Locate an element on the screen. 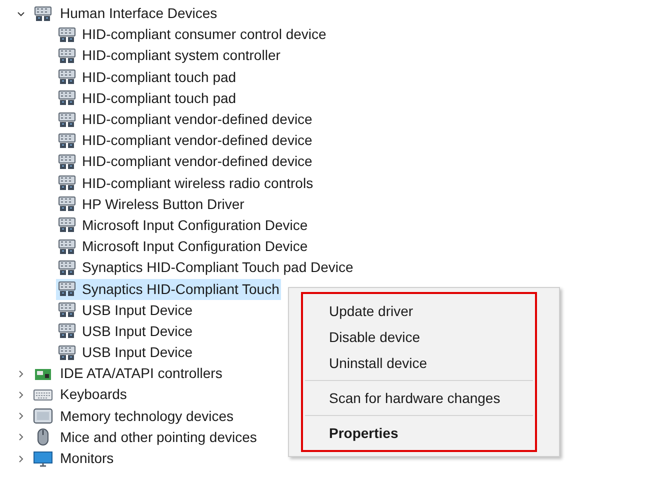 This screenshot has height=478, width=650. menu-item: Uninstall device is located at coordinates (419, 363).